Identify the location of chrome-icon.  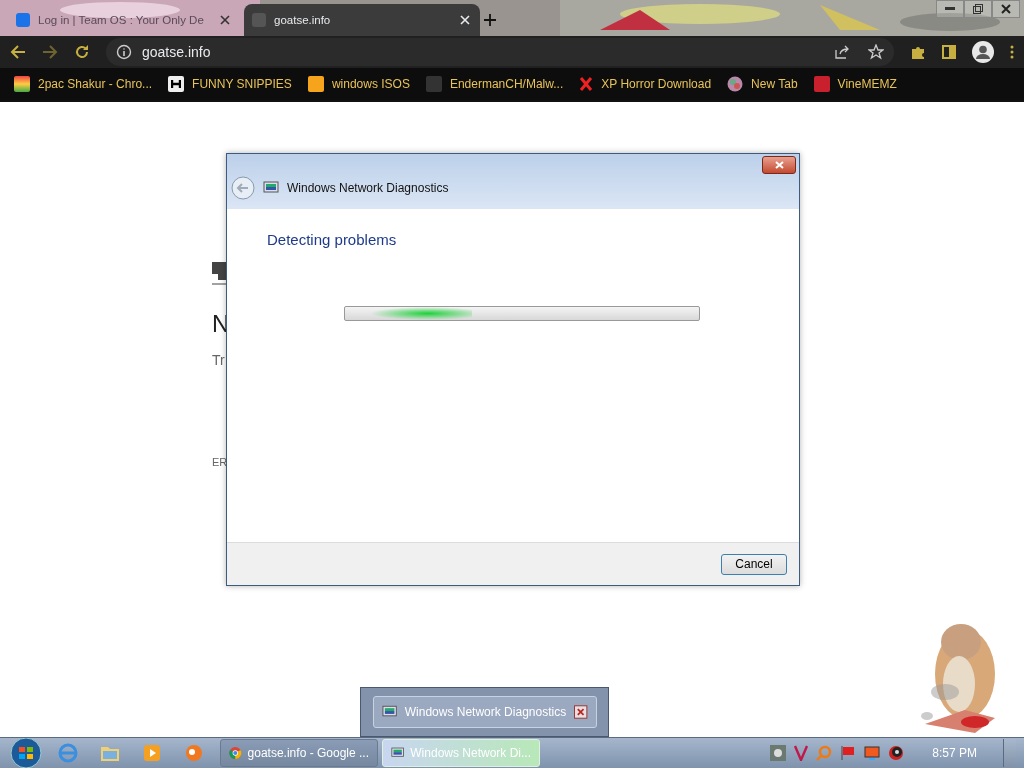
(235, 753).